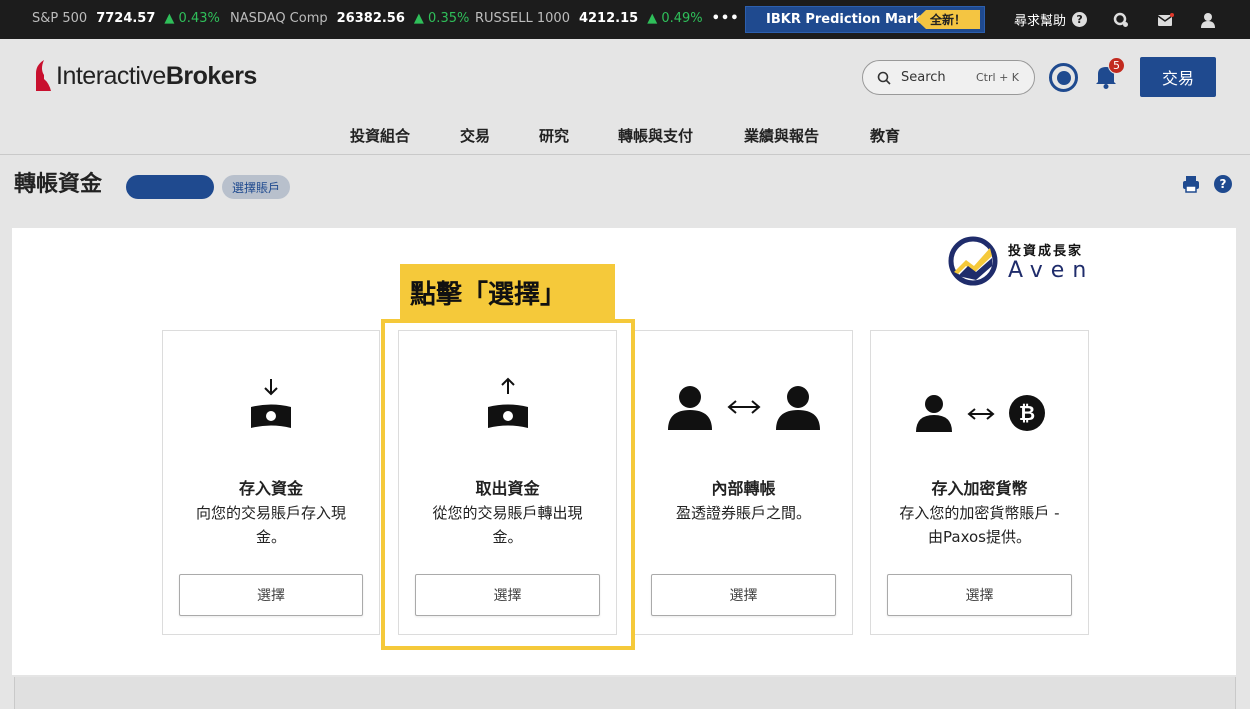 This screenshot has width=1250, height=709. Describe the element at coordinates (1116, 65) in the screenshot. I see `notification-count-badge: 5` at that location.